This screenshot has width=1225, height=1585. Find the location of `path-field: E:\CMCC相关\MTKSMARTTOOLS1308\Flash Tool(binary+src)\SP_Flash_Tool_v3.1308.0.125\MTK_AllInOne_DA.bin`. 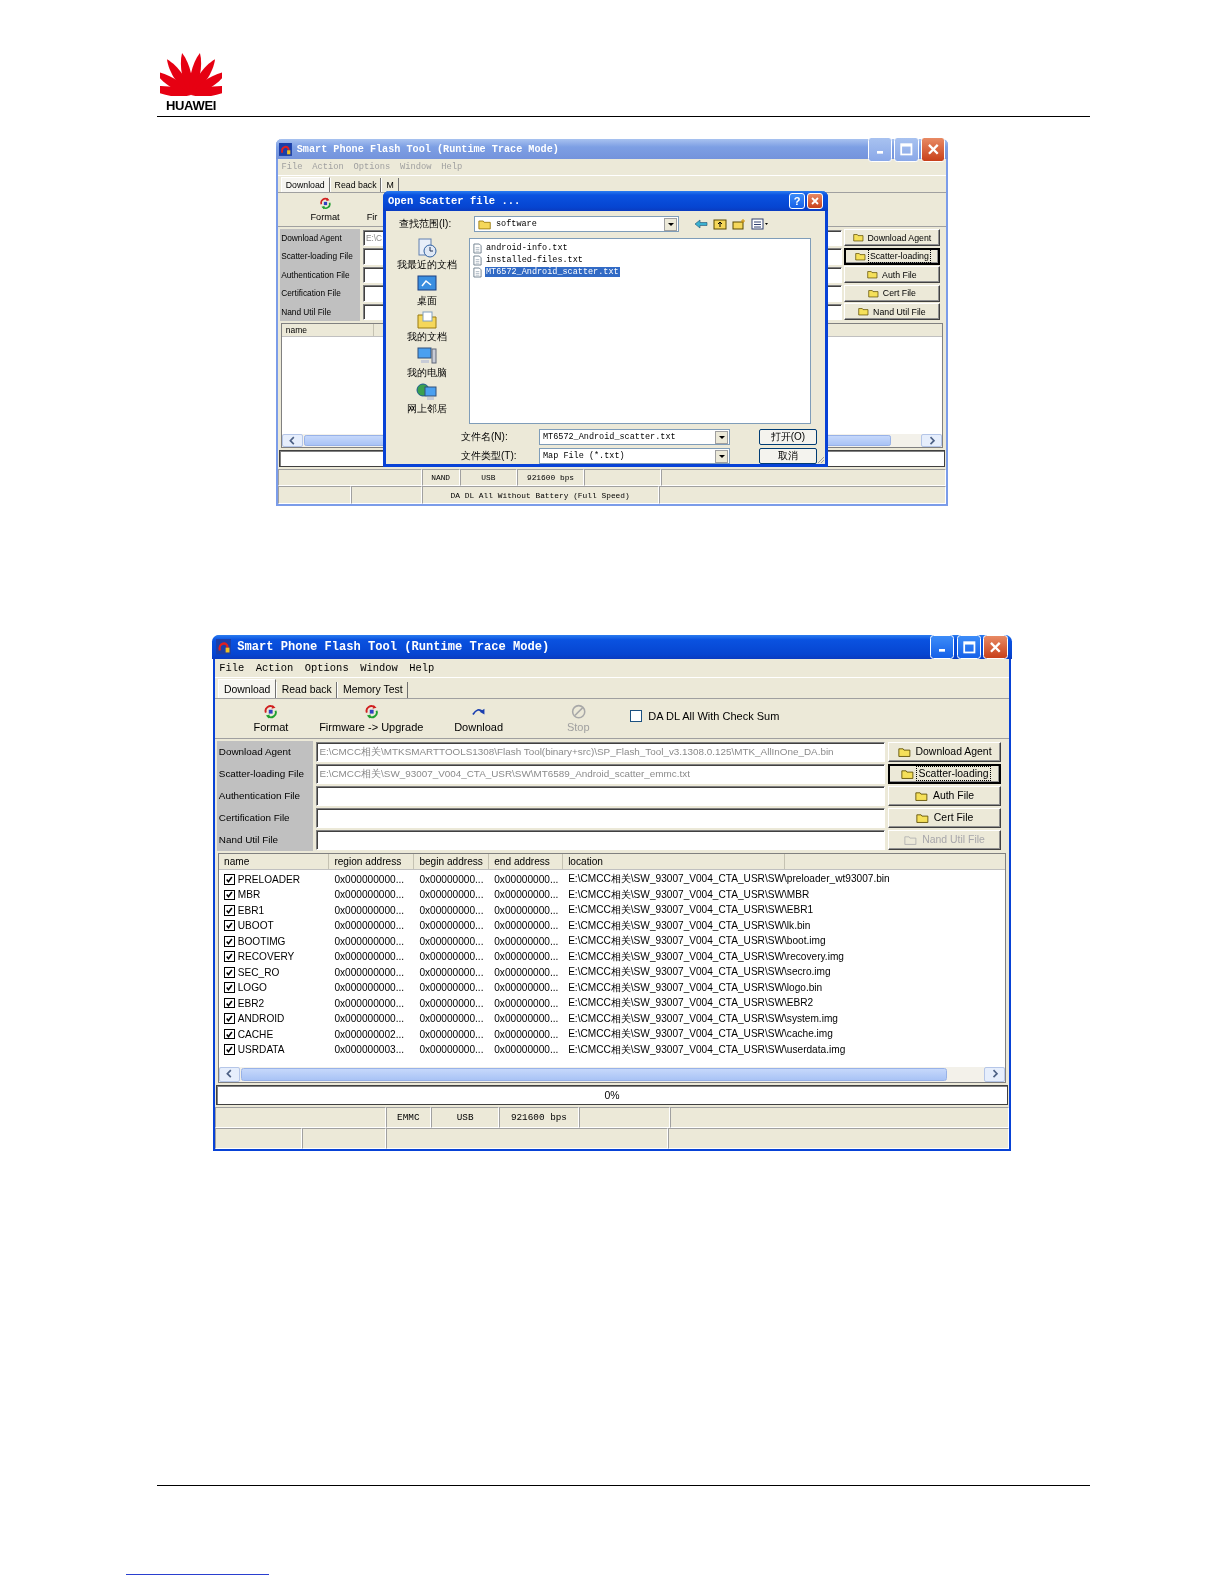

path-field: E:\CMCC相关\MTKSMARTTOOLS1308\Flash Tool(binary+src)\SP_Flash_Tool_v3.1308.0.125\MTK_AllInOne_DA.bin is located at coordinates (600, 752).